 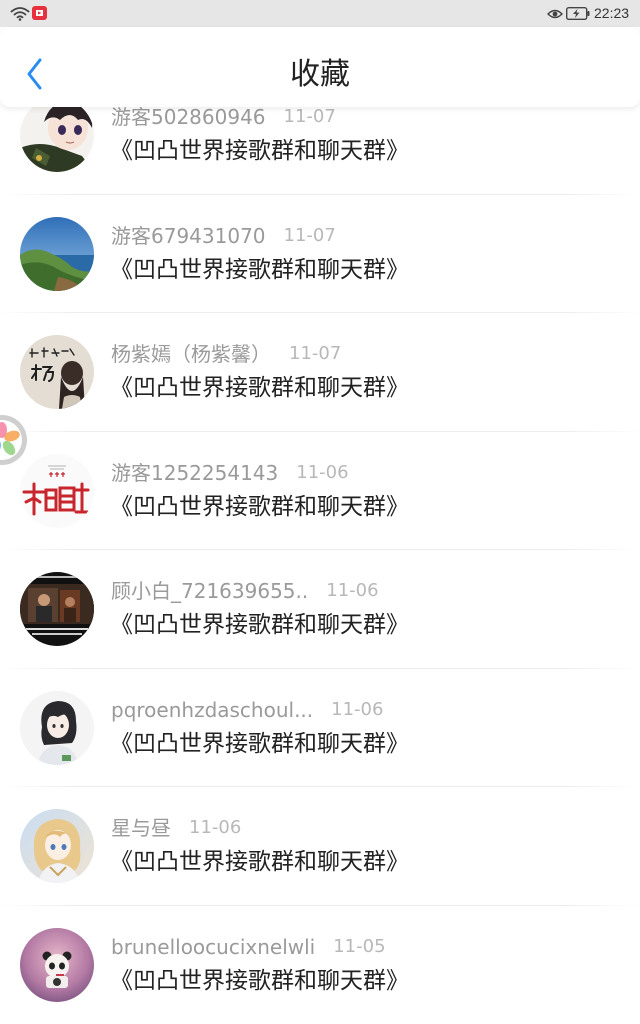 I want to click on clock-time: 22:23, so click(x=612, y=13).